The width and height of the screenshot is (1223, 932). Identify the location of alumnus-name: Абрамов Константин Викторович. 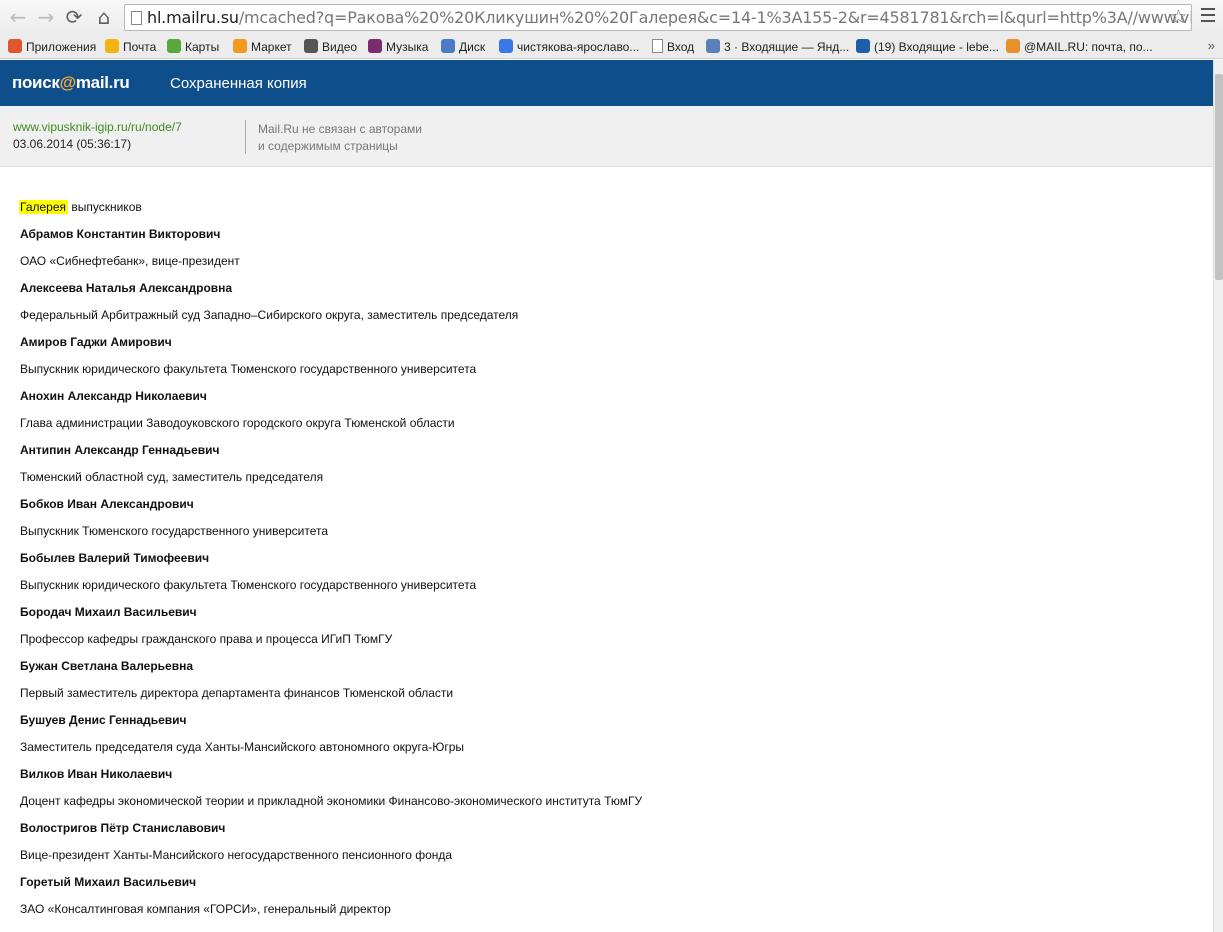
(120, 234).